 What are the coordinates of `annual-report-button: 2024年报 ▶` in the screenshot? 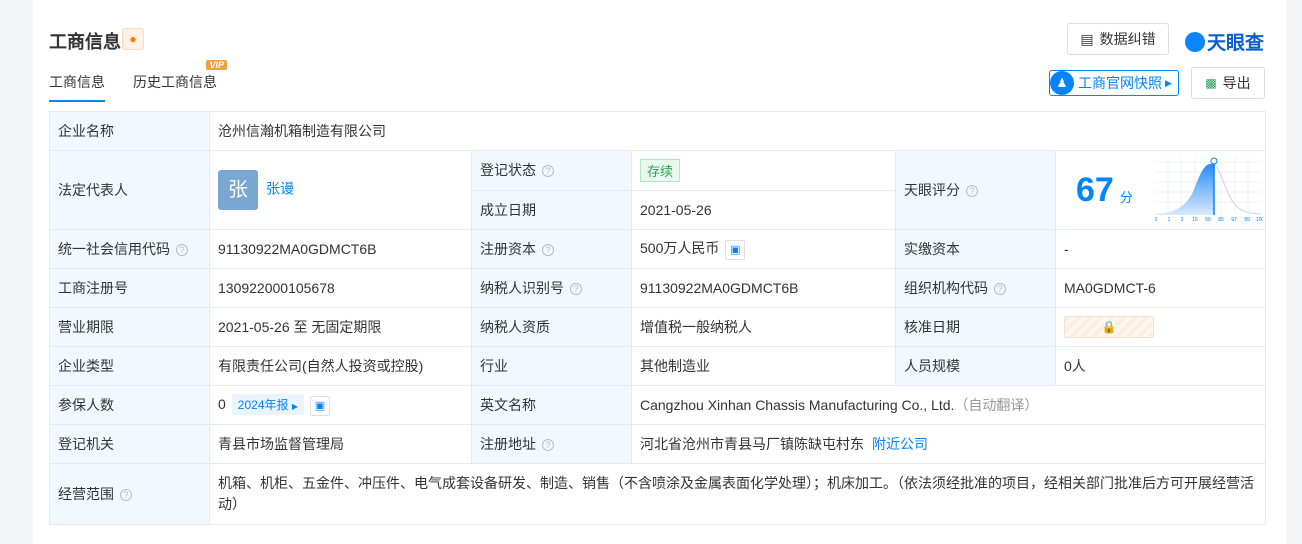 It's located at (267, 405).